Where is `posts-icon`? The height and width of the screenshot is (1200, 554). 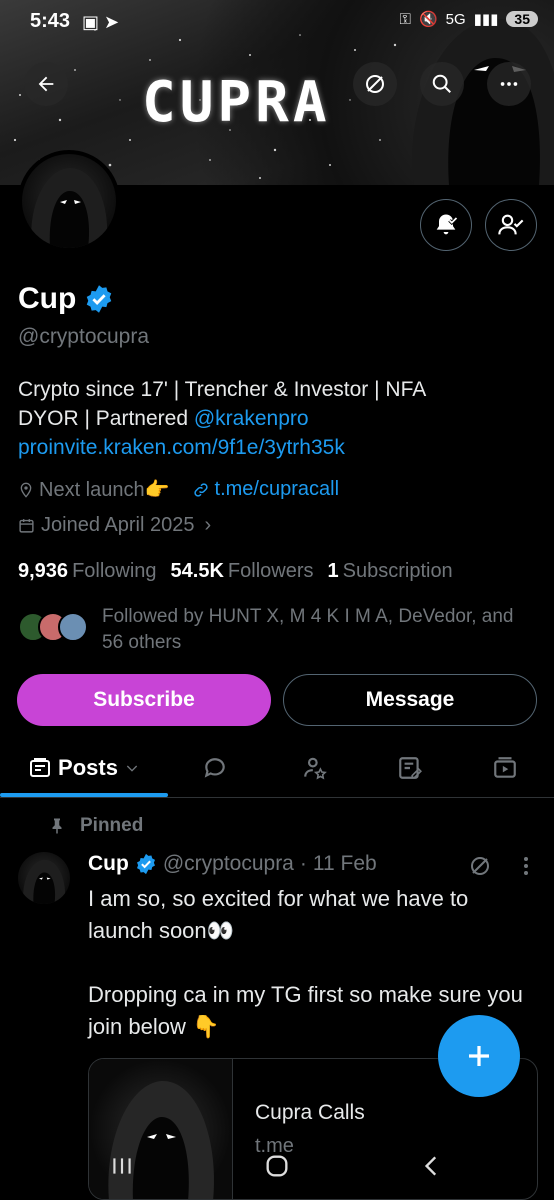 posts-icon is located at coordinates (40, 767).